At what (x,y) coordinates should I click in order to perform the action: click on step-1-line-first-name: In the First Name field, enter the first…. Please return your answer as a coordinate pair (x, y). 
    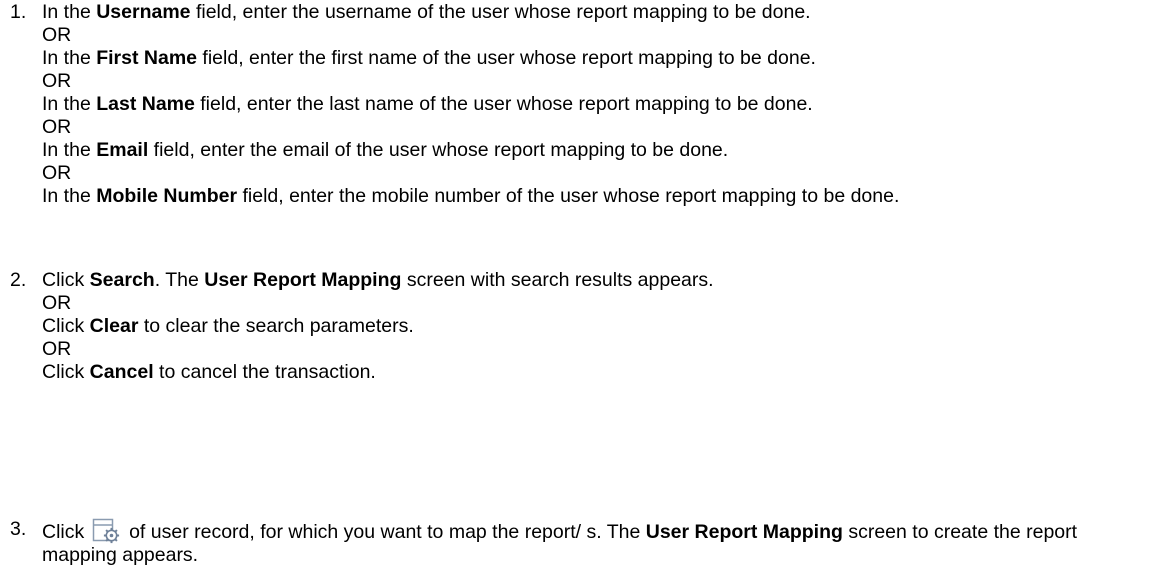
    Looking at the image, I should click on (429, 58).